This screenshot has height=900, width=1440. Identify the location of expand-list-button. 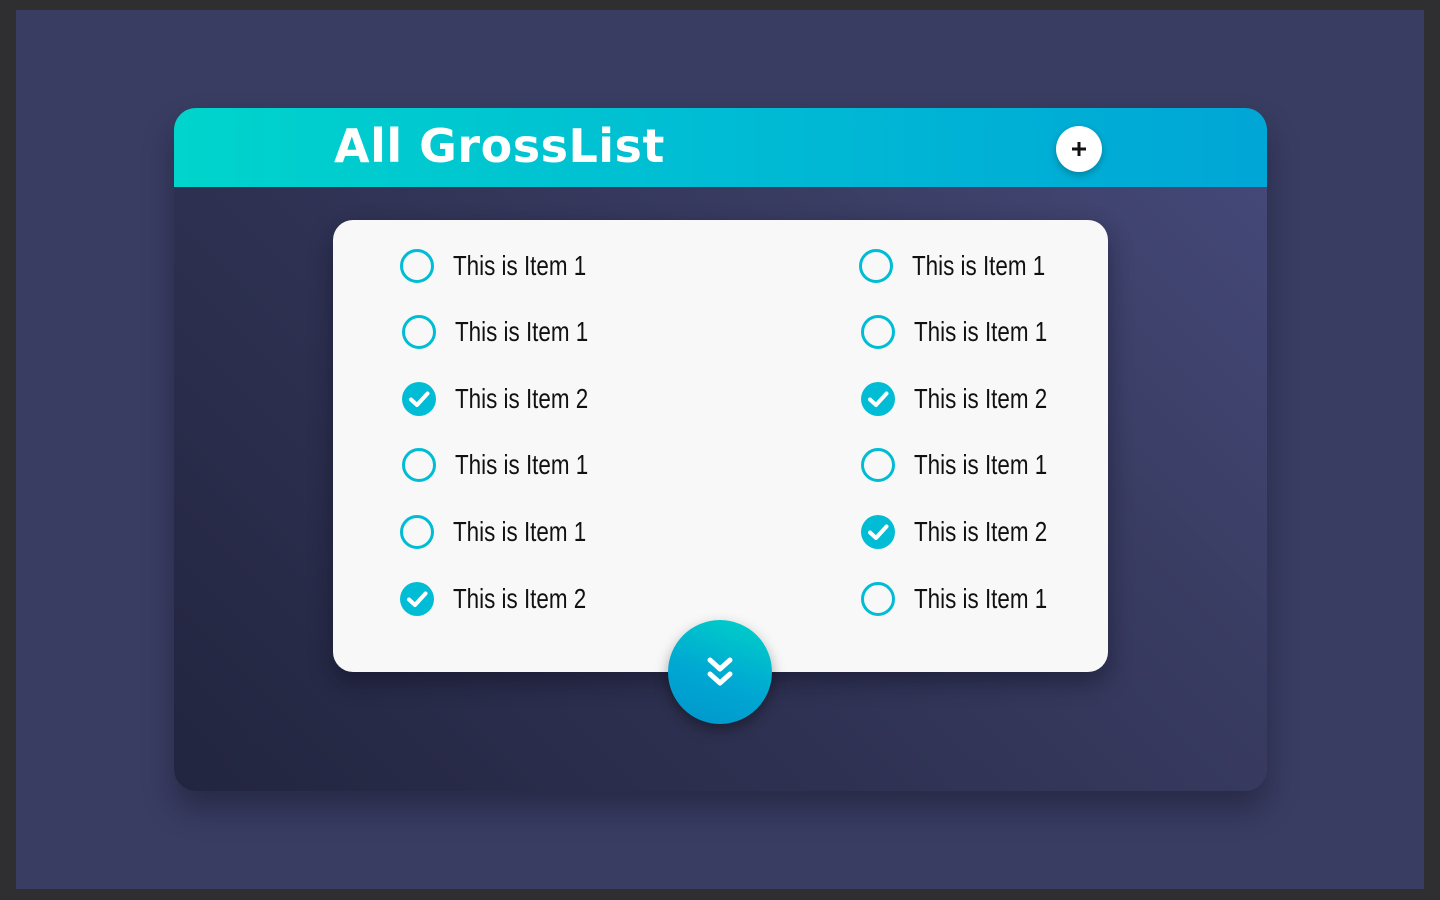
(720, 672).